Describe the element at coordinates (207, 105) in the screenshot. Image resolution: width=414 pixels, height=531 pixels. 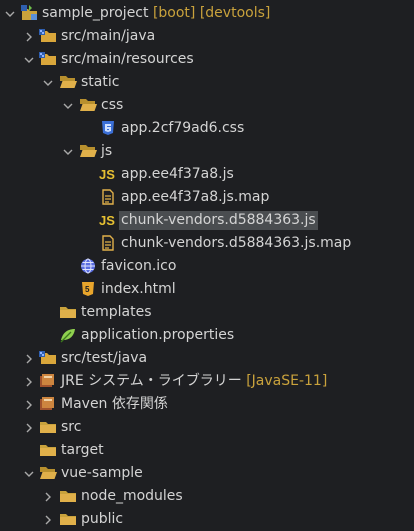
I see `tree-item-css: css` at that location.